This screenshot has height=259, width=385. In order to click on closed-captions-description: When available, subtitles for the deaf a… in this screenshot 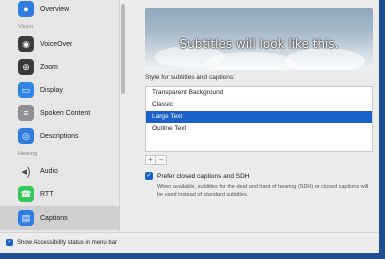, I will do `click(263, 191)`.